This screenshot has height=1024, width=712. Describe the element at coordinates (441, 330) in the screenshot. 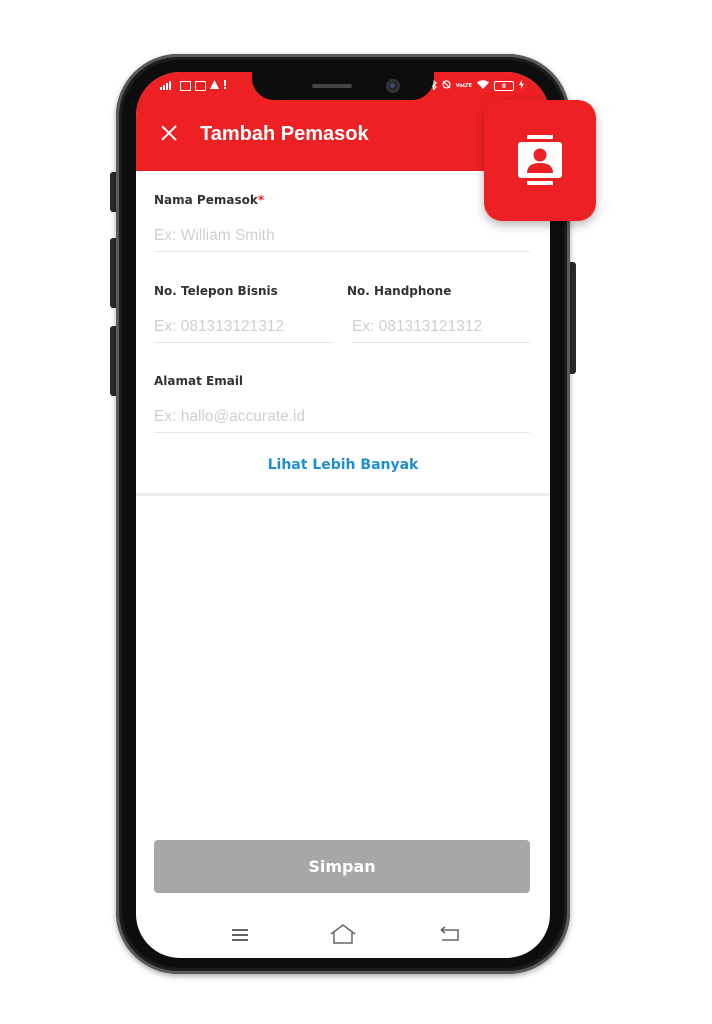

I see `mobile-phone-input` at that location.